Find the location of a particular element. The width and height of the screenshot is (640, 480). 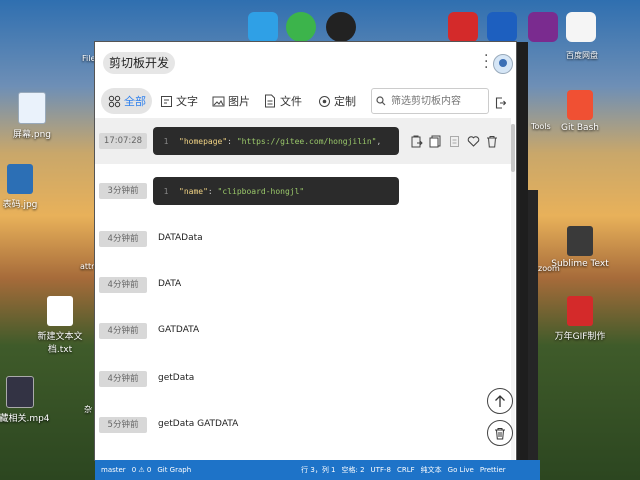

clipboard-item: 3分钟前 1 "name": "clipboard-hongjl" is located at coordinates (303, 191).